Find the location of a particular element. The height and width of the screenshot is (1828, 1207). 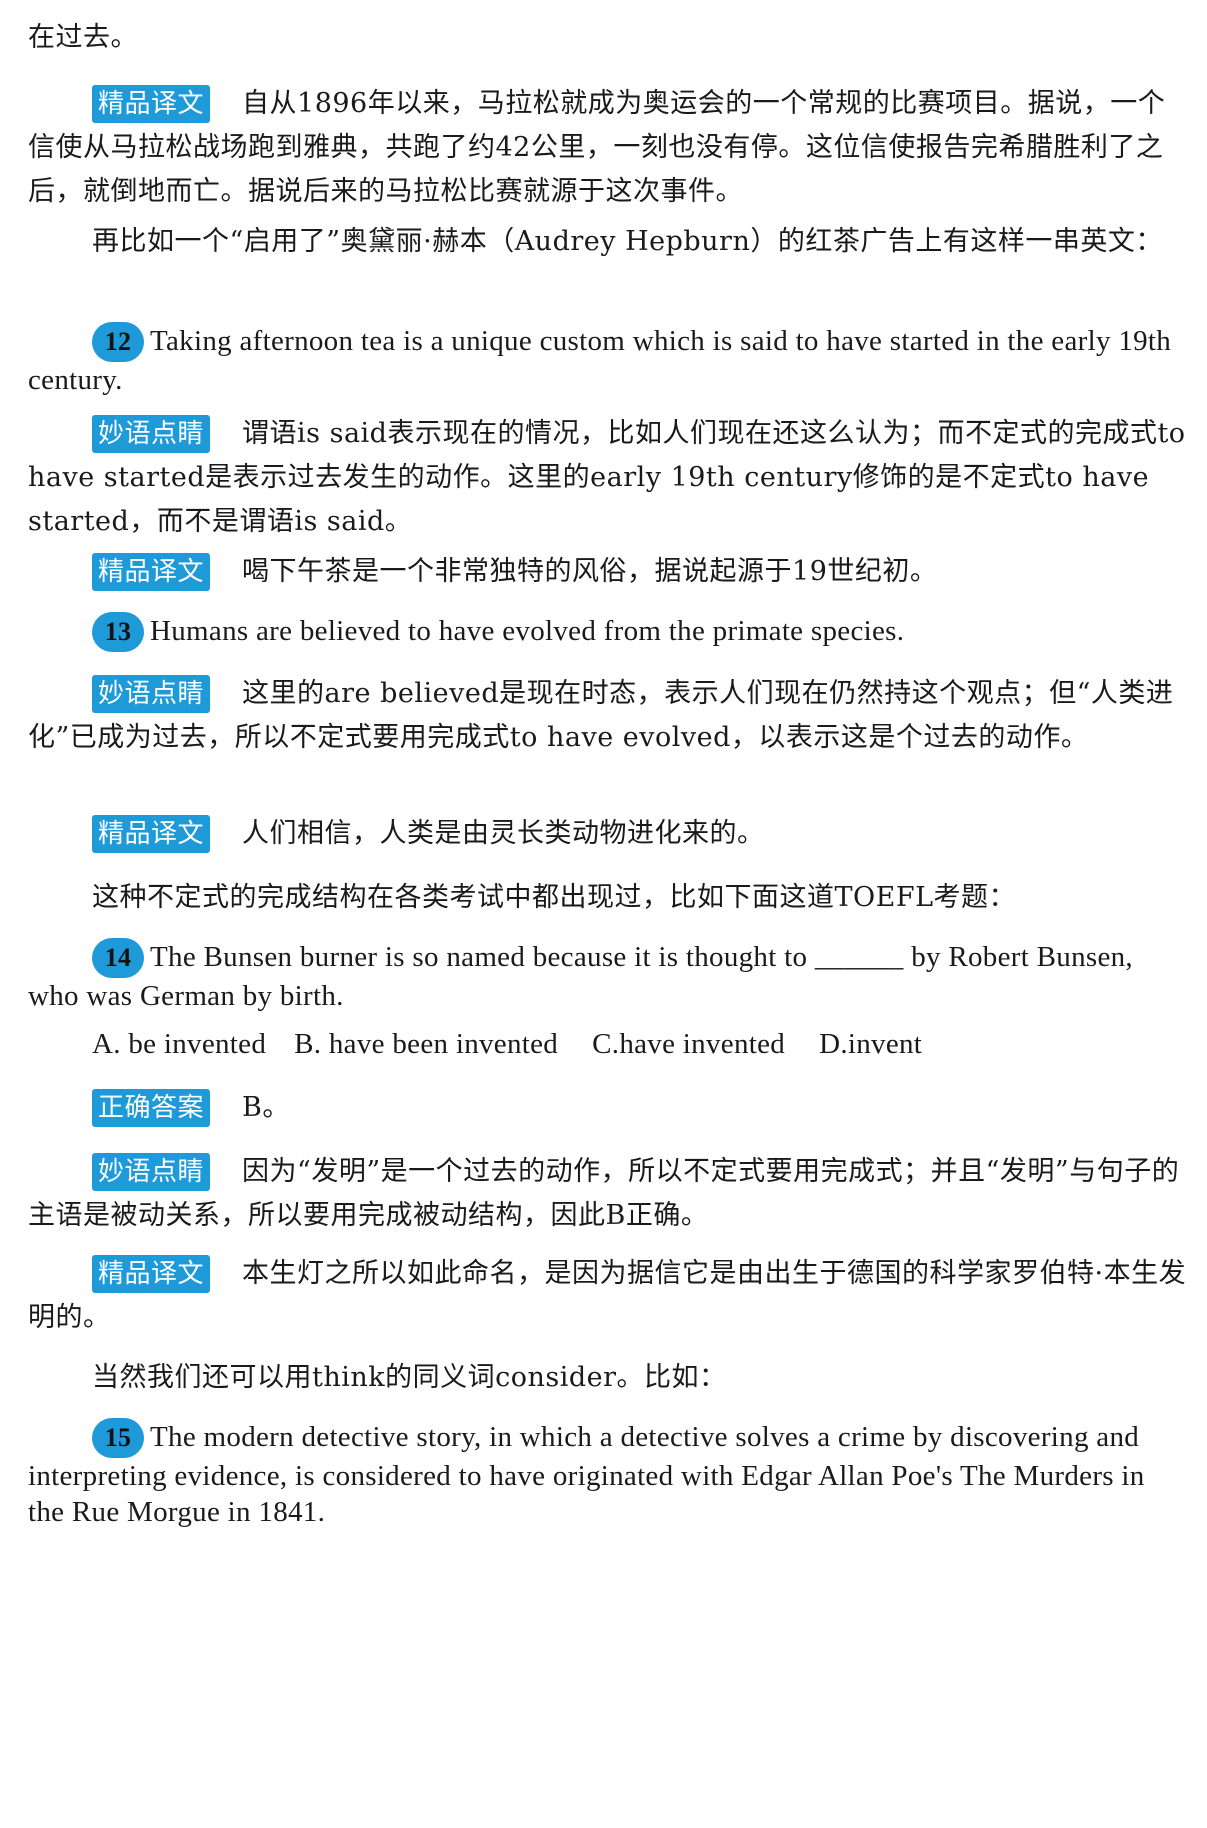

paragraph-continuation: 在过去。 is located at coordinates (83, 37).